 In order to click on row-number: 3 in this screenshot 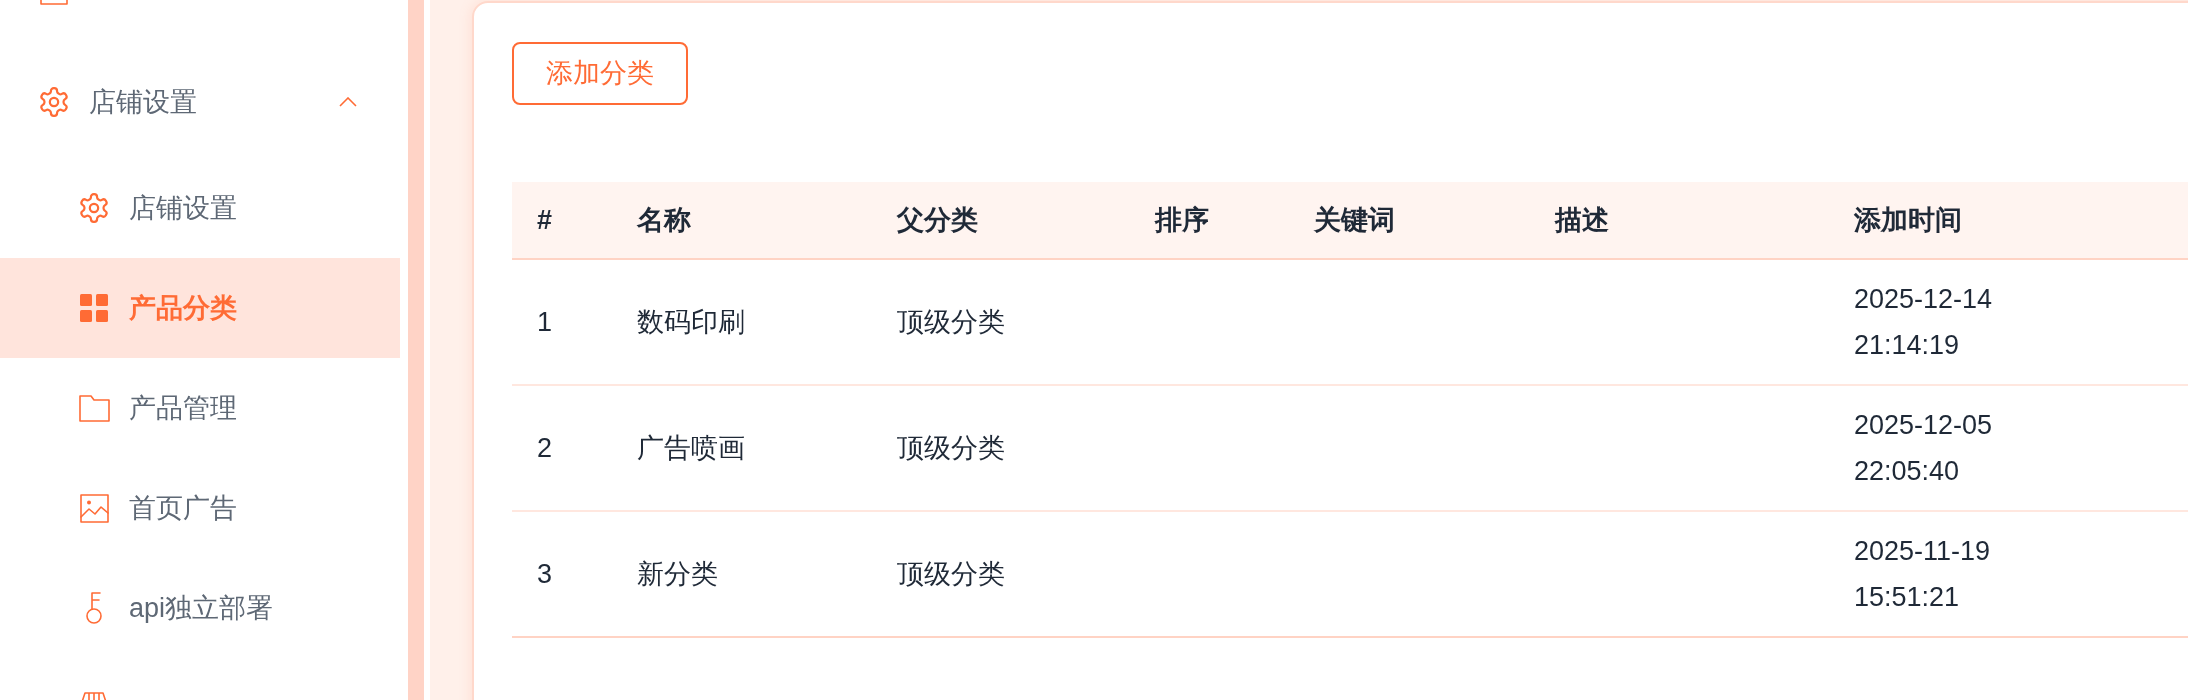, I will do `click(545, 573)`.